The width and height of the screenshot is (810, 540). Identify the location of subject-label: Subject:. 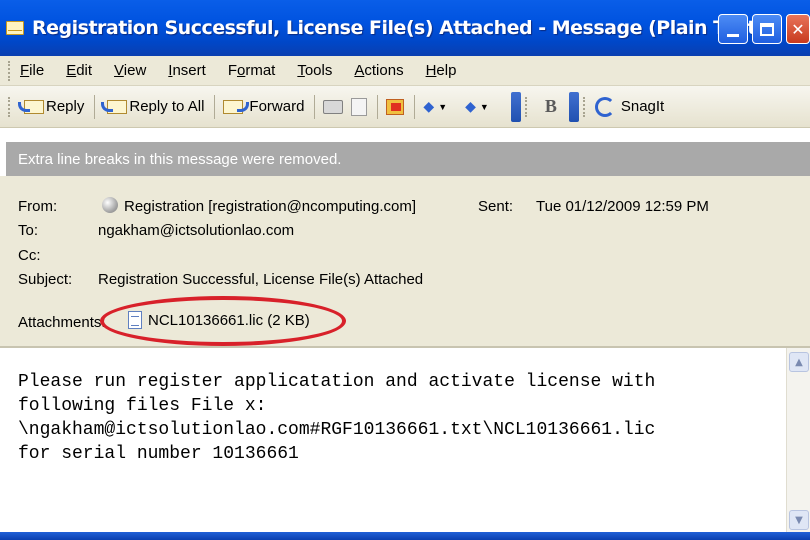
(45, 279).